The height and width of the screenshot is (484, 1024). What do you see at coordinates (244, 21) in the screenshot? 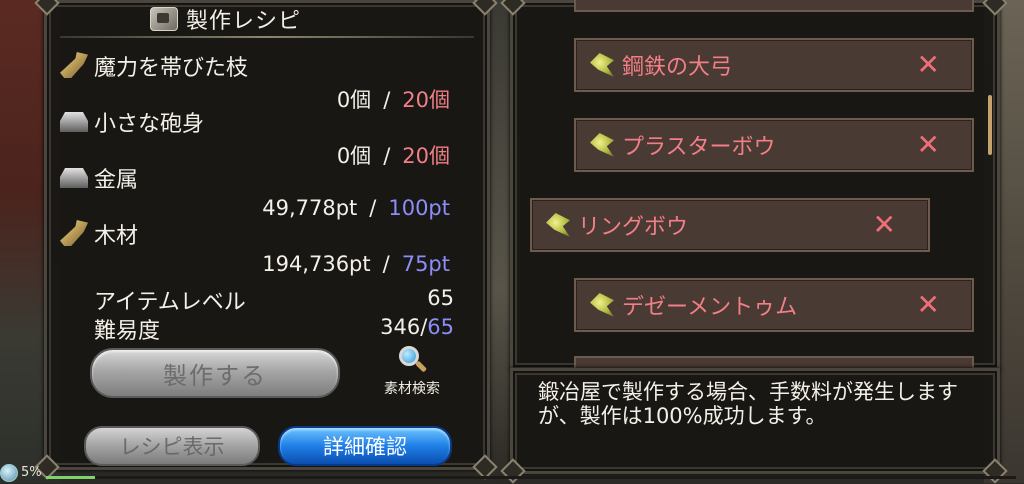
I see `page-title: 製作レシピ` at bounding box center [244, 21].